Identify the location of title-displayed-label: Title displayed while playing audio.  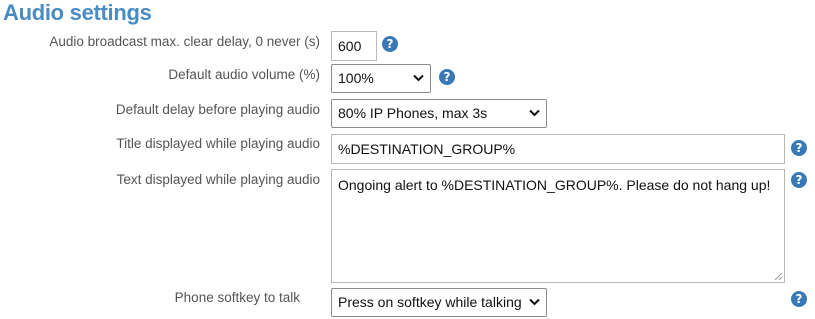
(218, 143).